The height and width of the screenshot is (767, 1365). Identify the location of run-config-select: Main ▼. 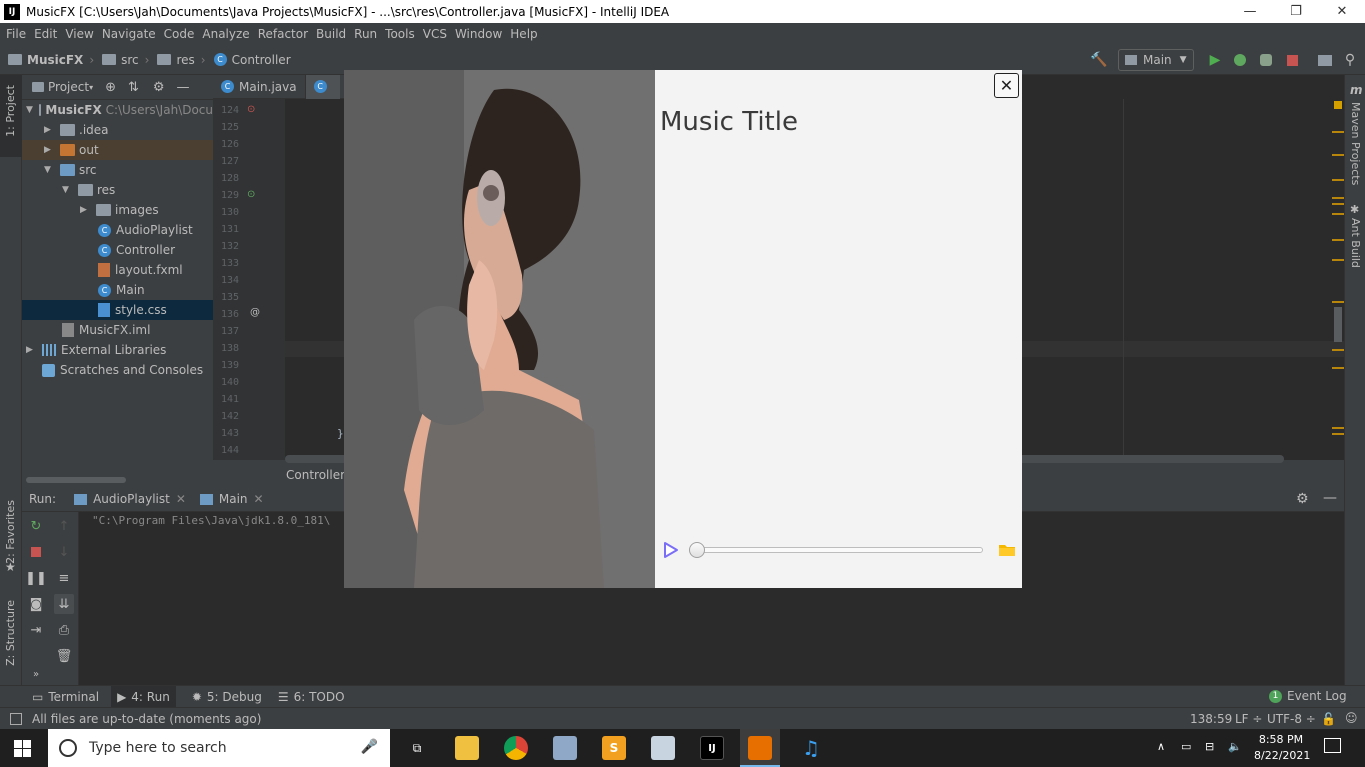
(1156, 60).